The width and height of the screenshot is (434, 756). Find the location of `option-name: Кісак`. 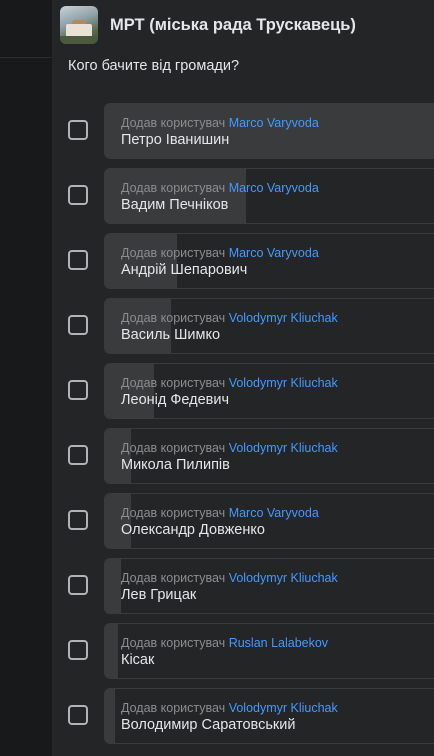

option-name: Кісак is located at coordinates (138, 660).